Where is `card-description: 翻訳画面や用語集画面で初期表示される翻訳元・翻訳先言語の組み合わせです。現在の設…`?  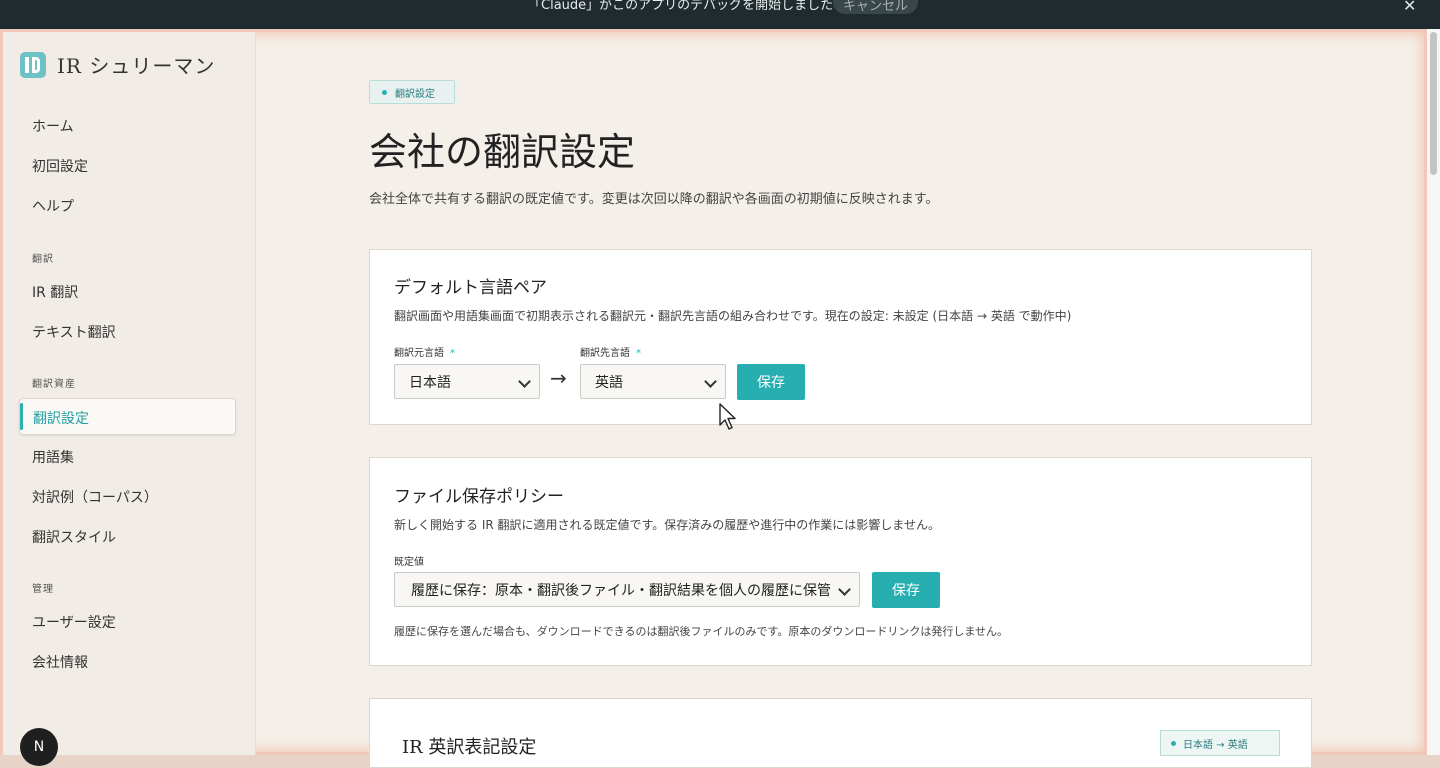 card-description: 翻訳画面や用語集画面で初期表示される翻訳元・翻訳先言語の組み合わせです。現在の設… is located at coordinates (733, 316).